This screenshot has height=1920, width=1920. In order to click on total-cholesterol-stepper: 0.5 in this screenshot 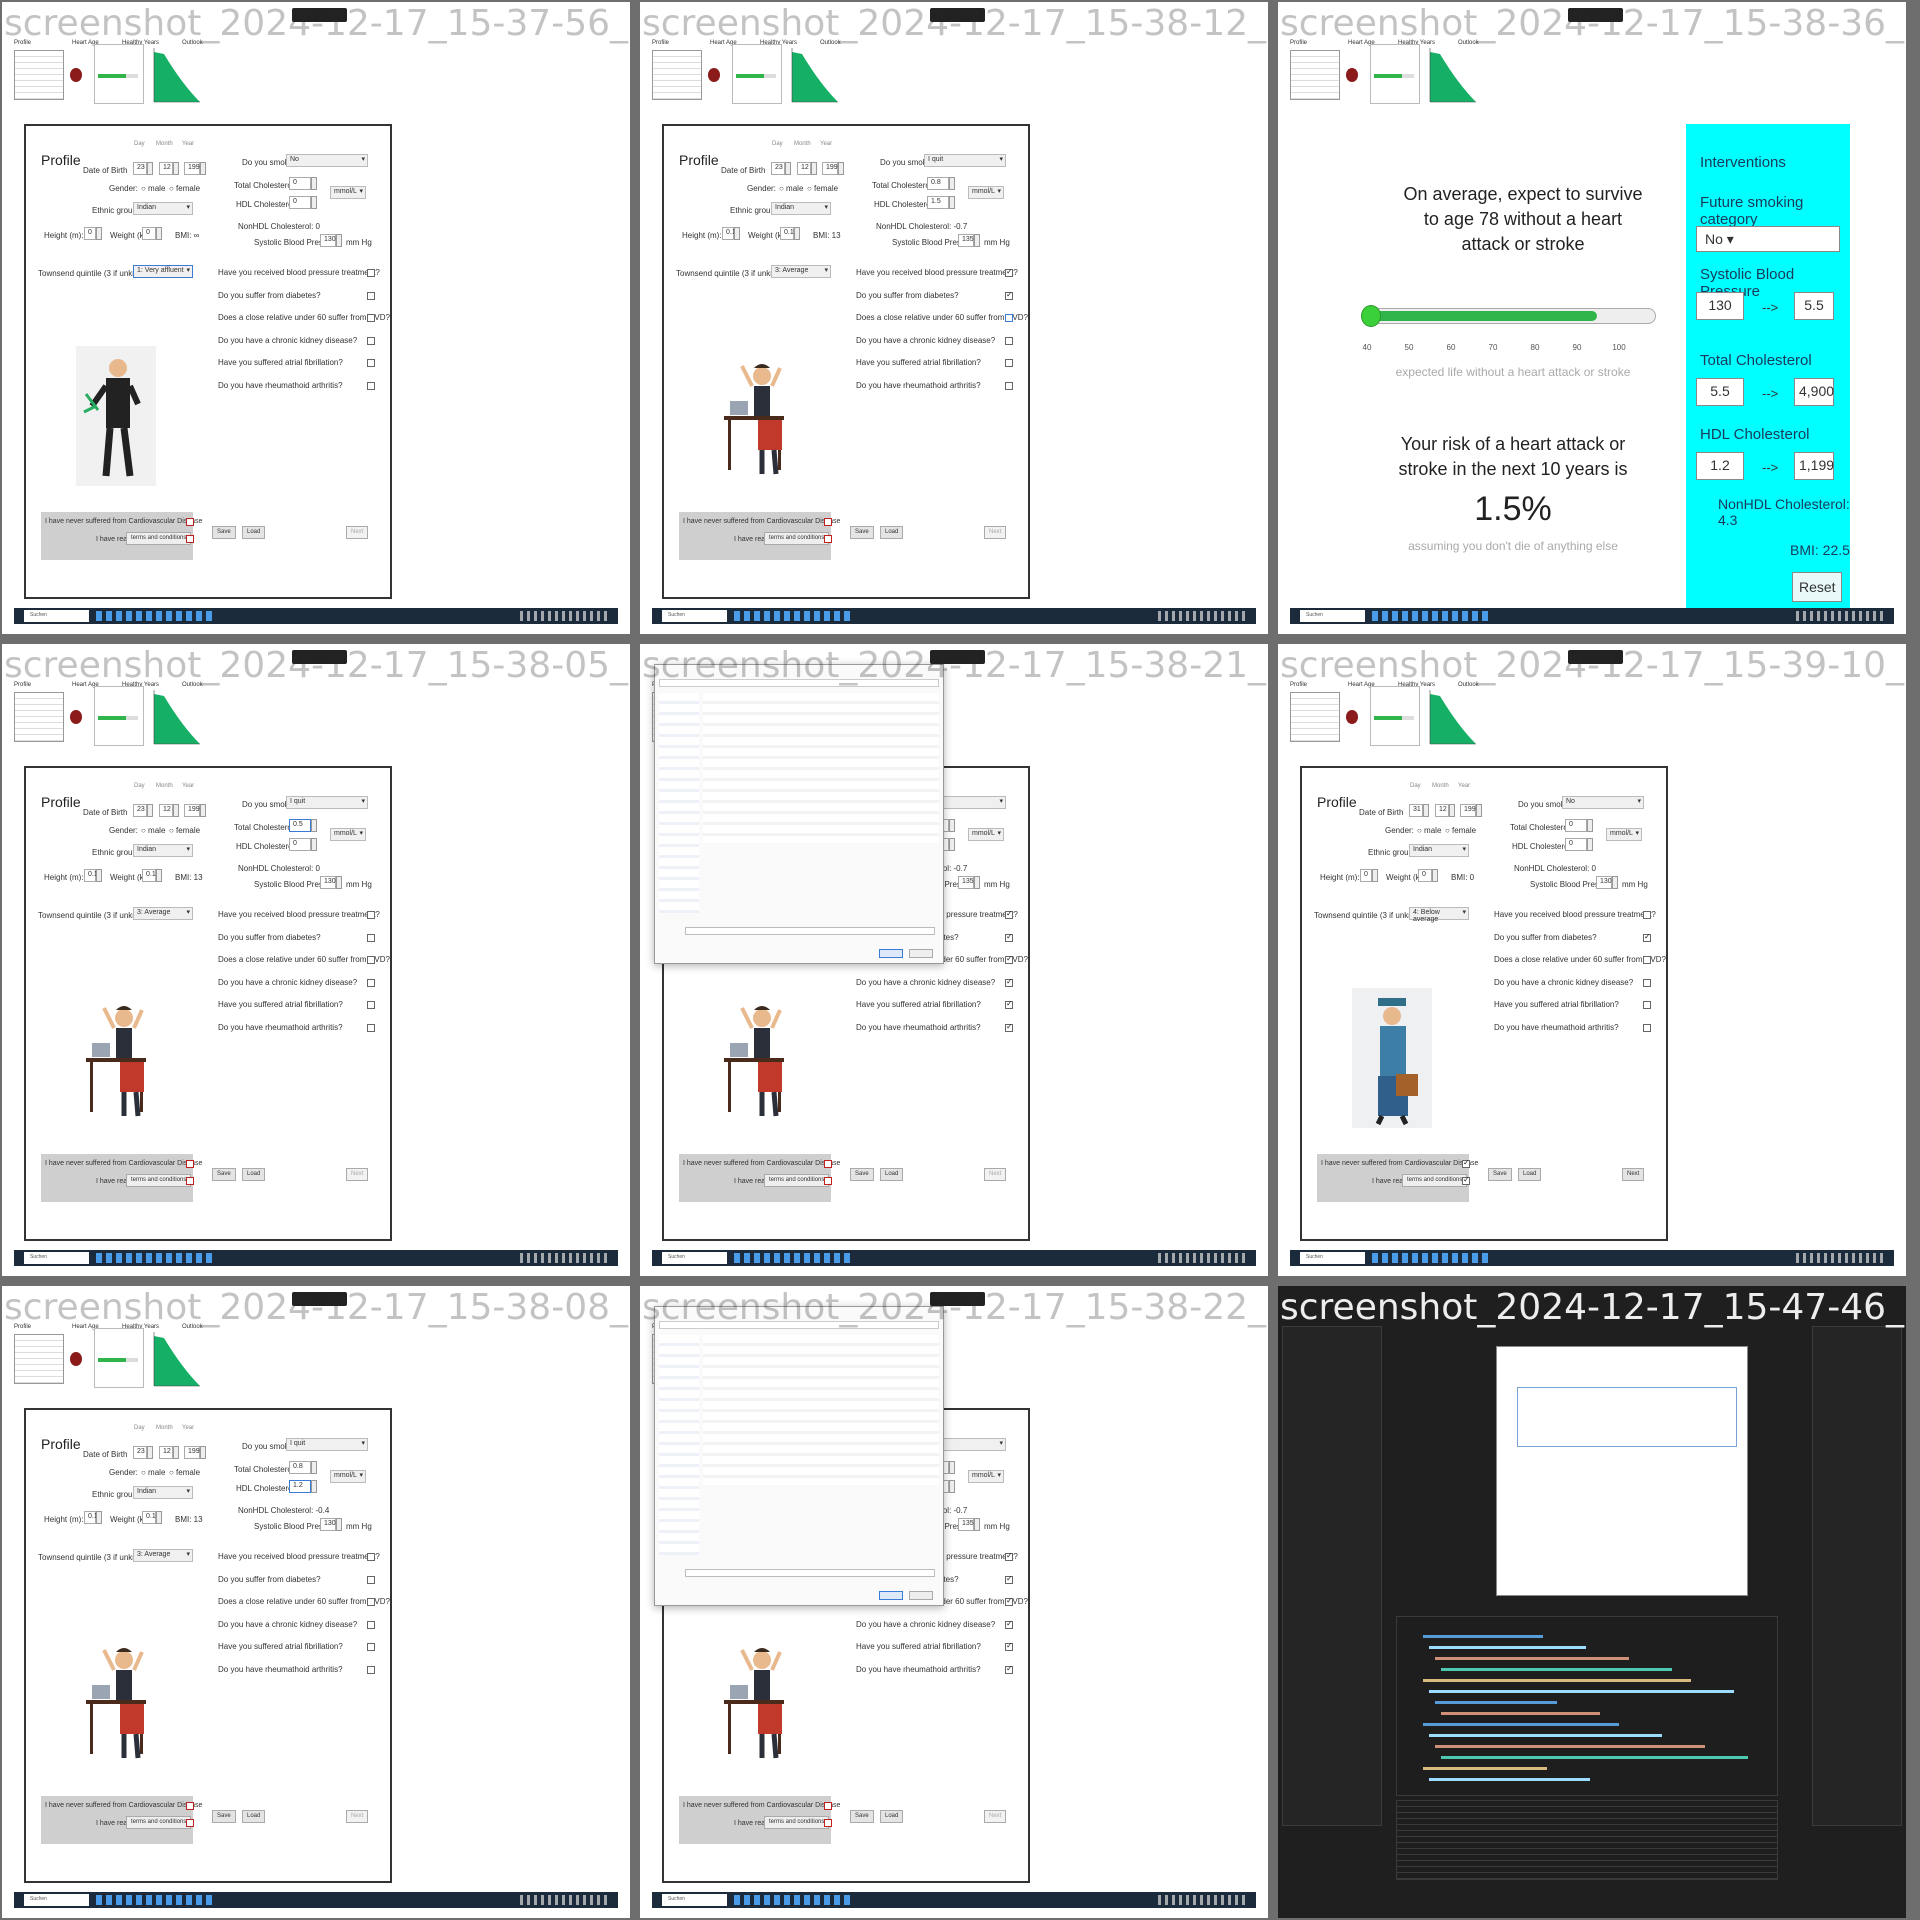, I will do `click(300, 825)`.